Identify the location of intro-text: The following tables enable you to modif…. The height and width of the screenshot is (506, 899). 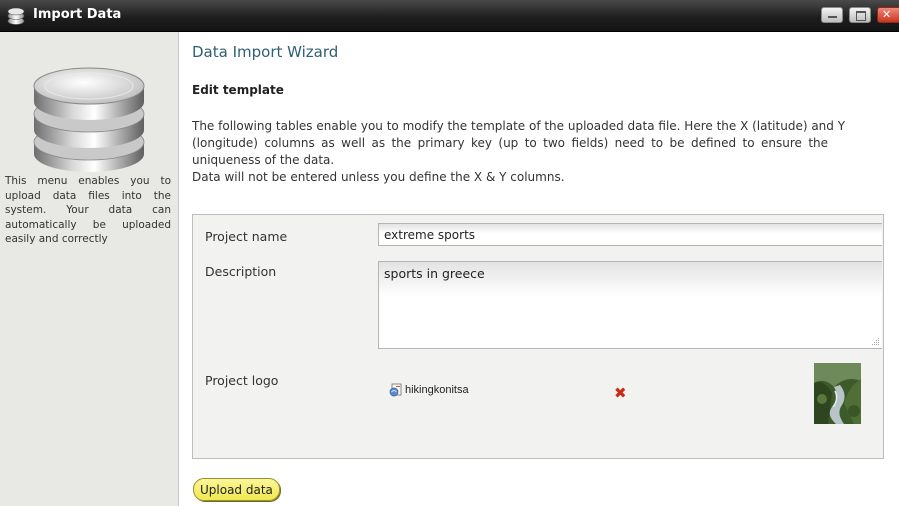
(545, 152).